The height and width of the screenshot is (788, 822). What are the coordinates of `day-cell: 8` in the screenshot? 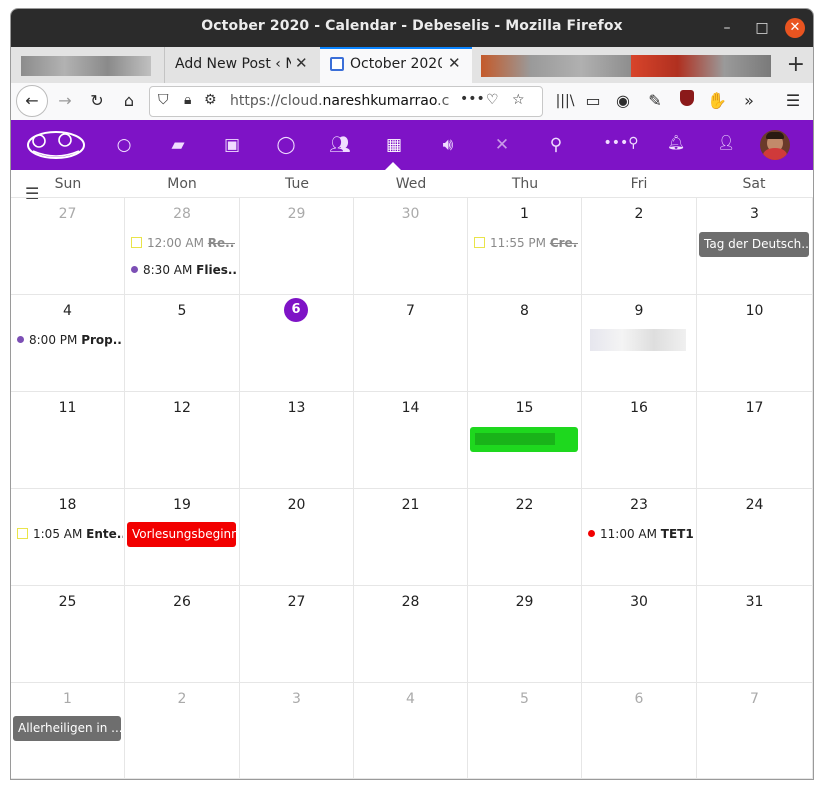 It's located at (525, 343).